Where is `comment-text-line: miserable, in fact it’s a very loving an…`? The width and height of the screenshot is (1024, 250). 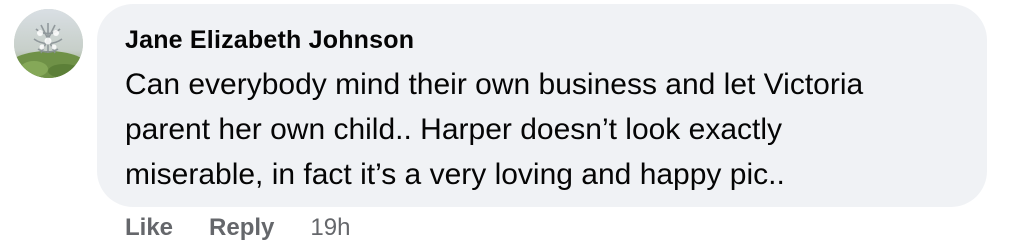
comment-text-line: miserable, in fact it’s a very loving an… is located at coordinates (455, 174).